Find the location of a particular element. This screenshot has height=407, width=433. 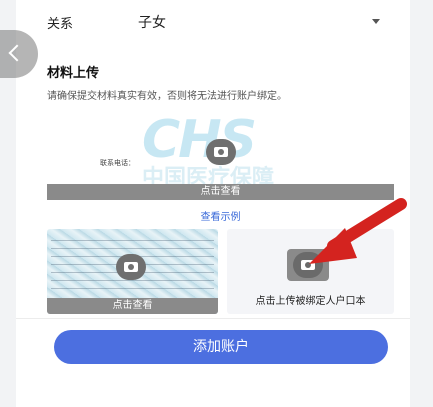

household-register-upload: 点击上传被绑定人户口本 is located at coordinates (310, 271).